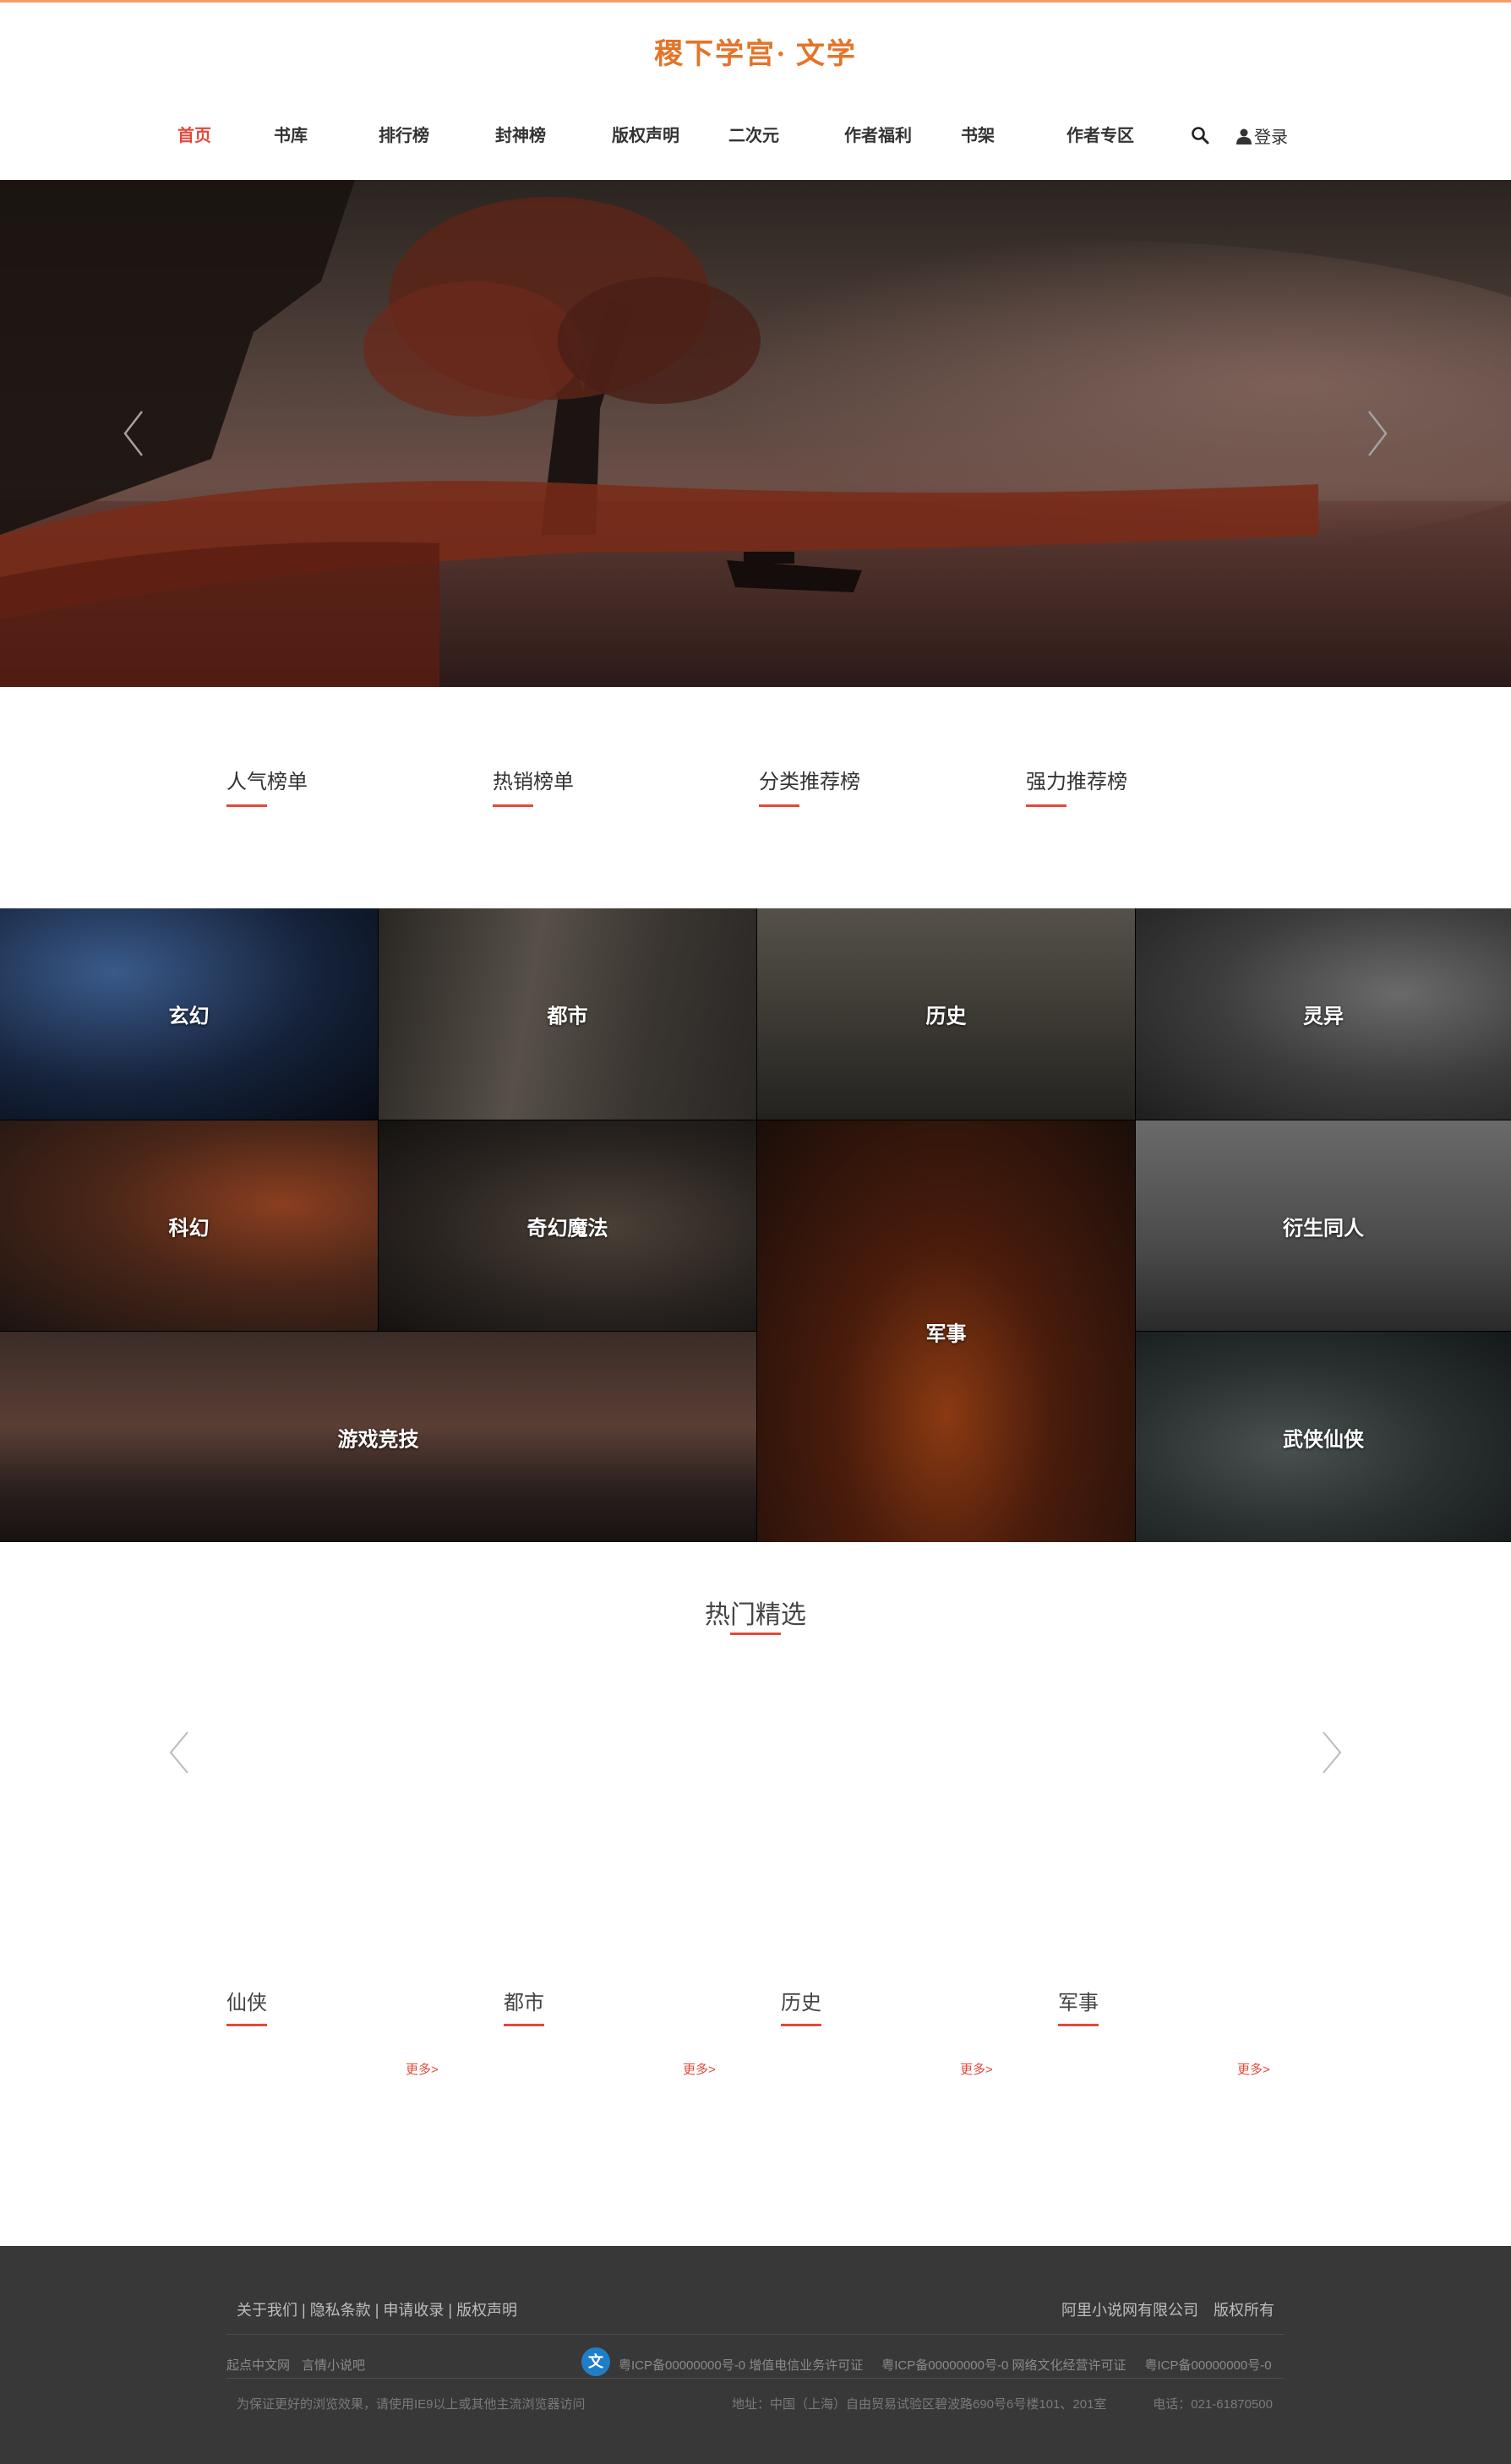  Describe the element at coordinates (977, 2069) in the screenshot. I see `more-link-history: 更多>` at that location.